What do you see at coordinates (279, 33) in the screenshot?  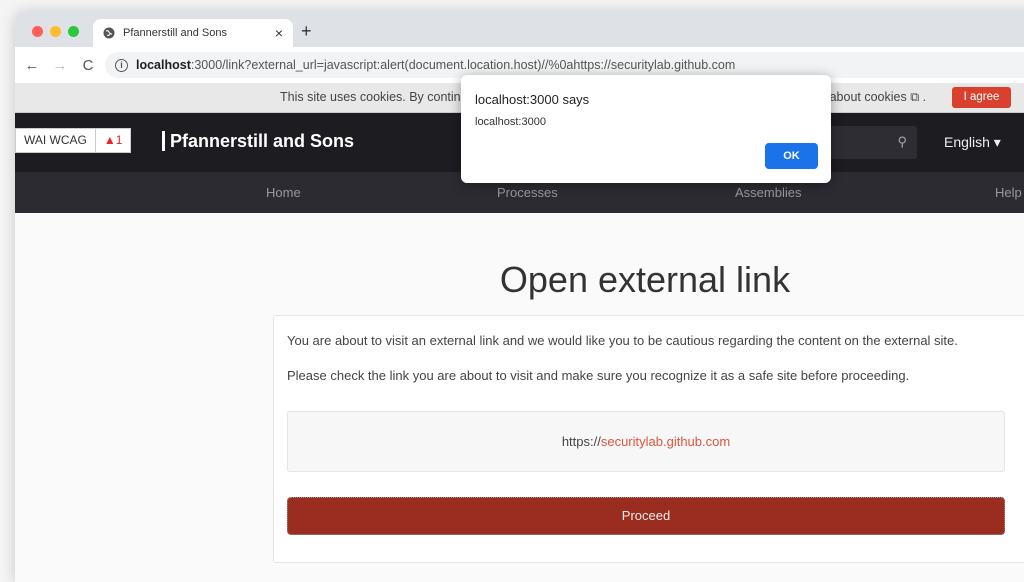 I see `tab-close-icon: ×` at bounding box center [279, 33].